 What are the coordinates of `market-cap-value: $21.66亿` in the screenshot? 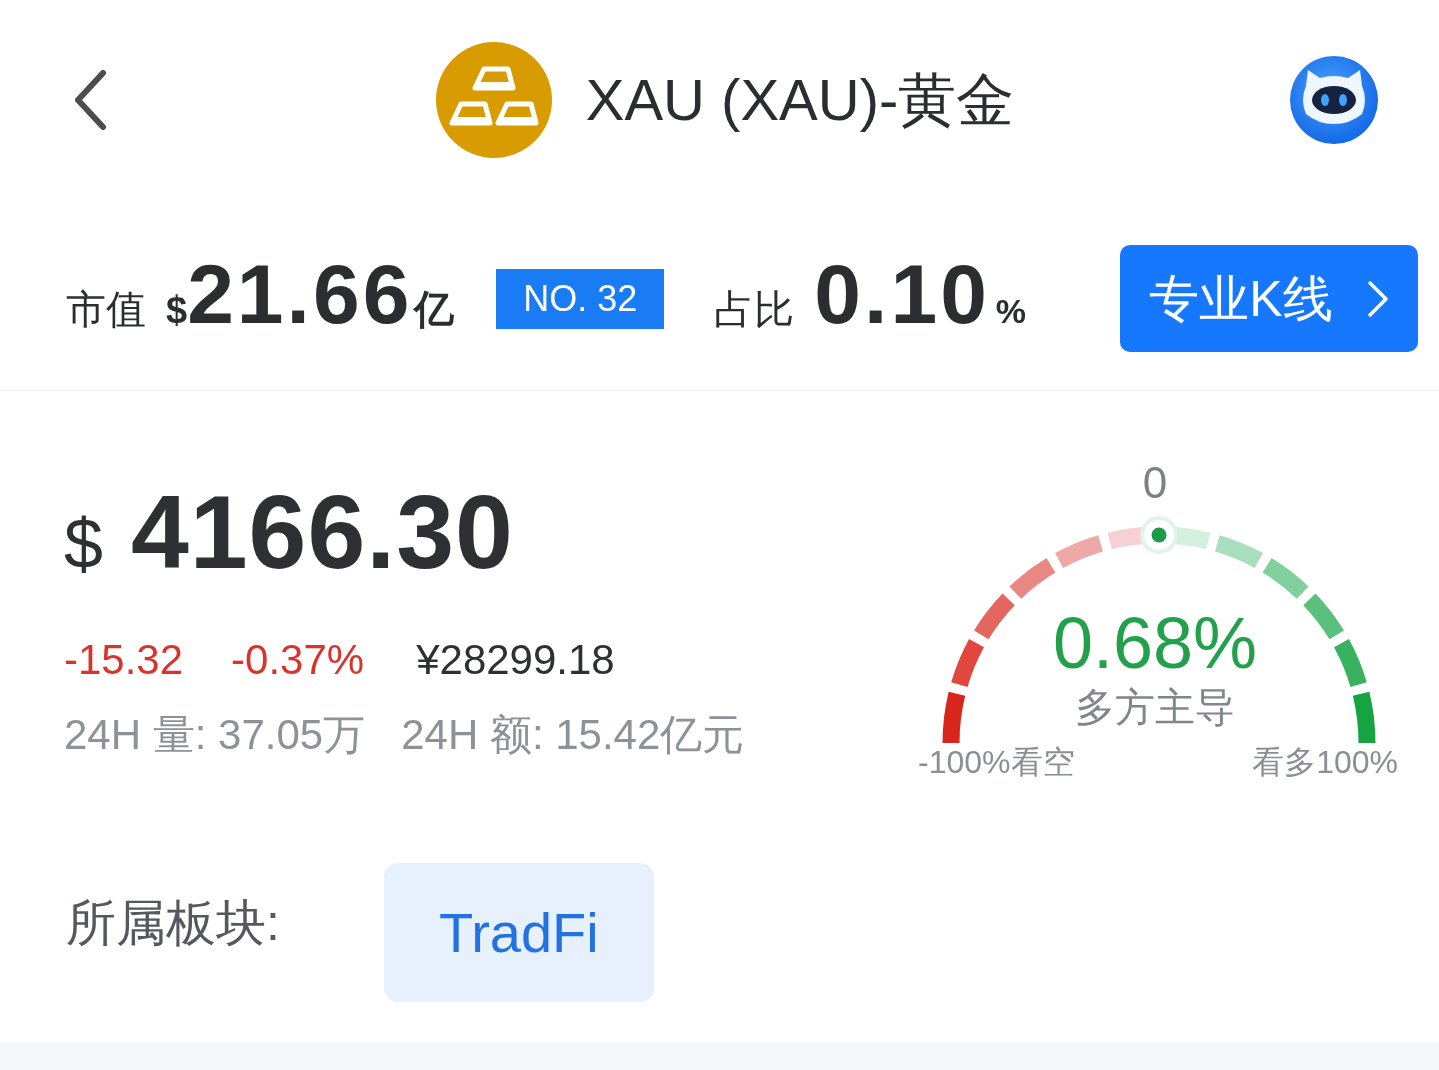 It's located at (310, 293).